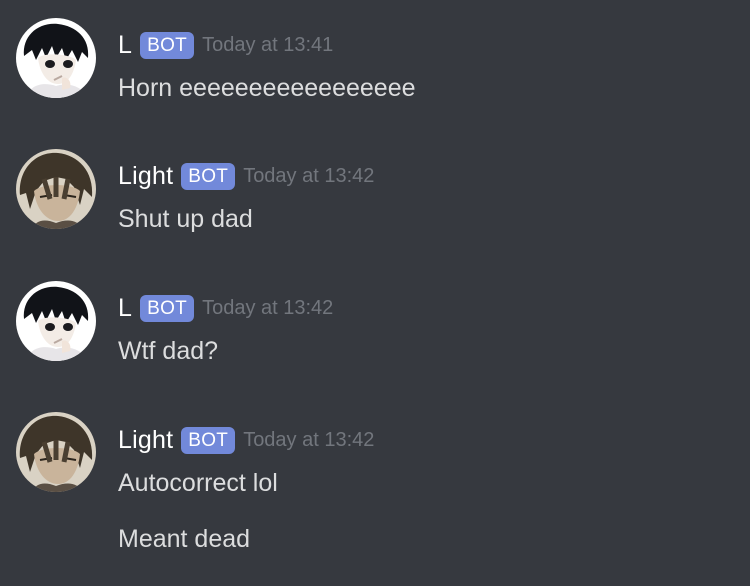 Image resolution: width=750 pixels, height=586 pixels. I want to click on timestamp: Today at 13:41, so click(268, 44).